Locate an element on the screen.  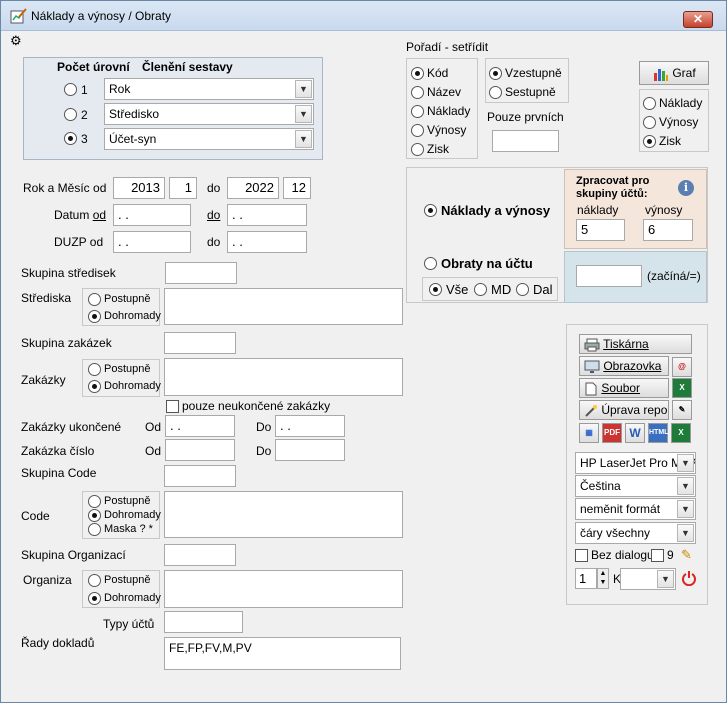
word-icon: W is located at coordinates (635, 433).